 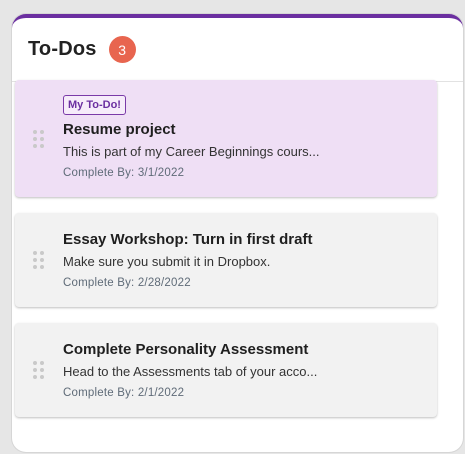 I want to click on todo-description: Make sure you submit it in Dropbox., so click(x=167, y=261).